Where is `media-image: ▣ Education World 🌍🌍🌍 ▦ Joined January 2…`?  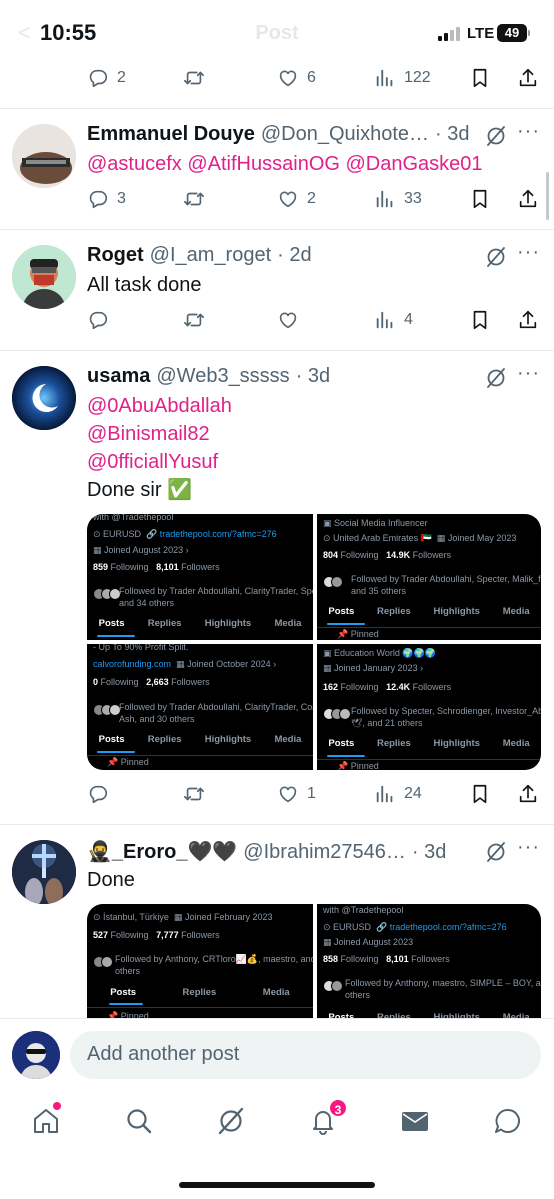 media-image: ▣ Education World 🌍🌍🌍 ▦ Joined January 2… is located at coordinates (429, 707).